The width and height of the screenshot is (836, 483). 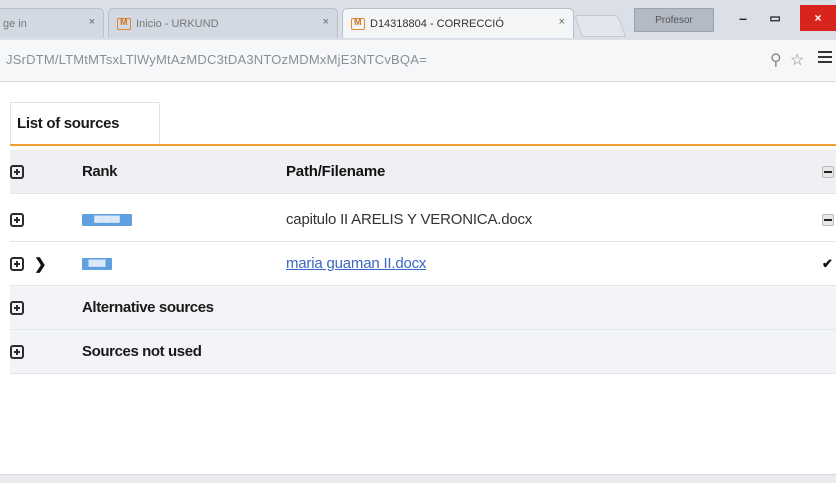 I want to click on tab-title: Inicio - URKUND, so click(x=177, y=23).